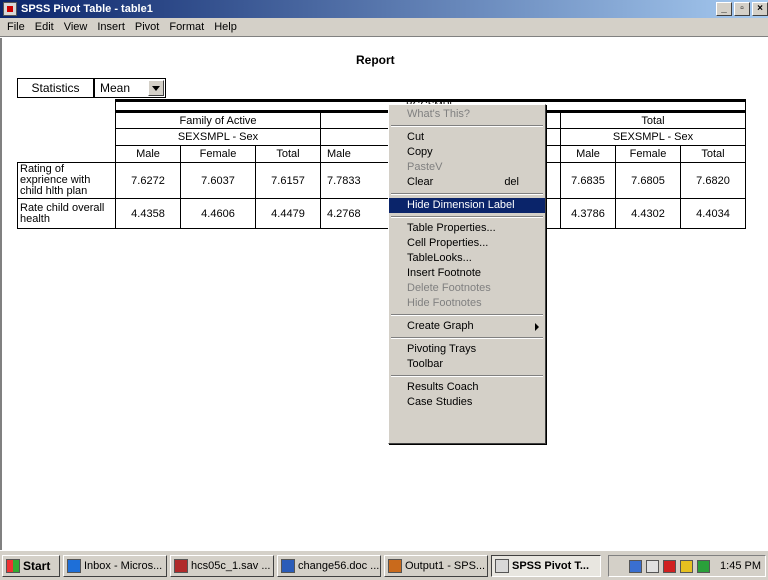  What do you see at coordinates (156, 88) in the screenshot?
I see `chevron-down-icon` at bounding box center [156, 88].